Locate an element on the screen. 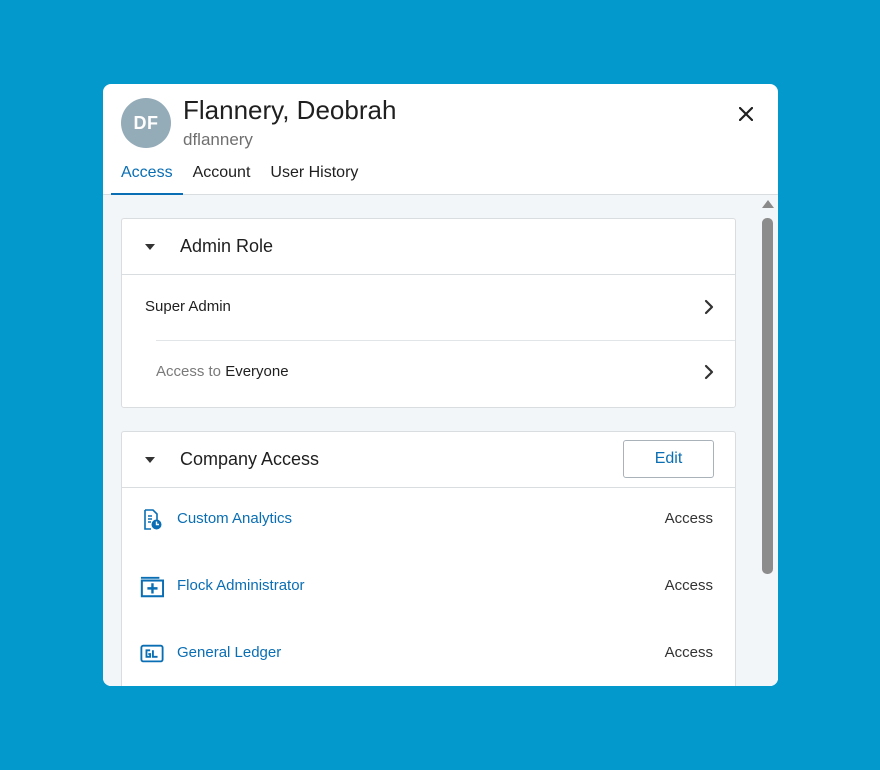 The image size is (880, 770). scrollbar-thumb is located at coordinates (767, 396).